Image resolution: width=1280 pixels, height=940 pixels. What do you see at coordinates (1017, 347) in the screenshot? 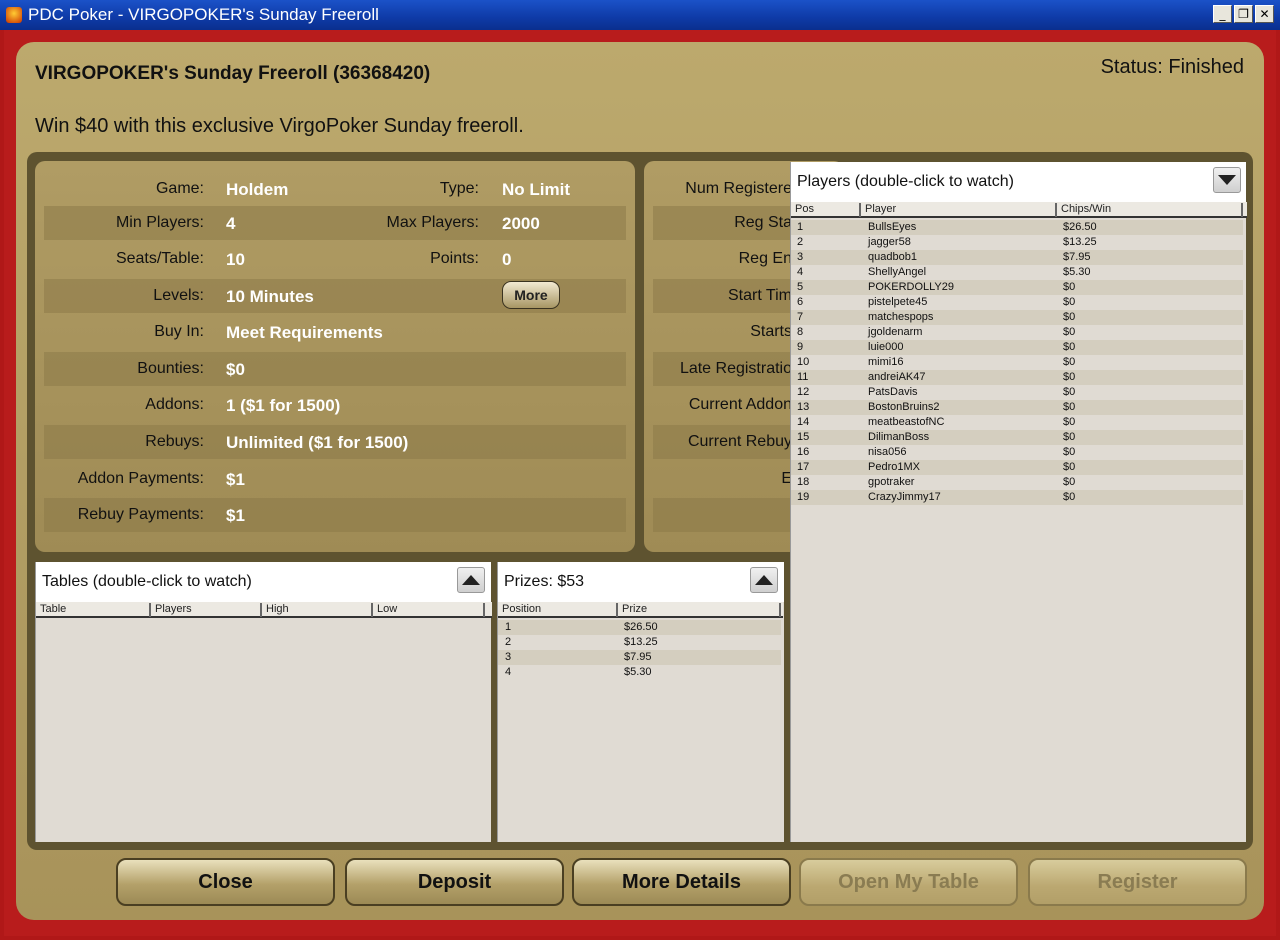
I see `player-row: 9 luie000 $0` at bounding box center [1017, 347].